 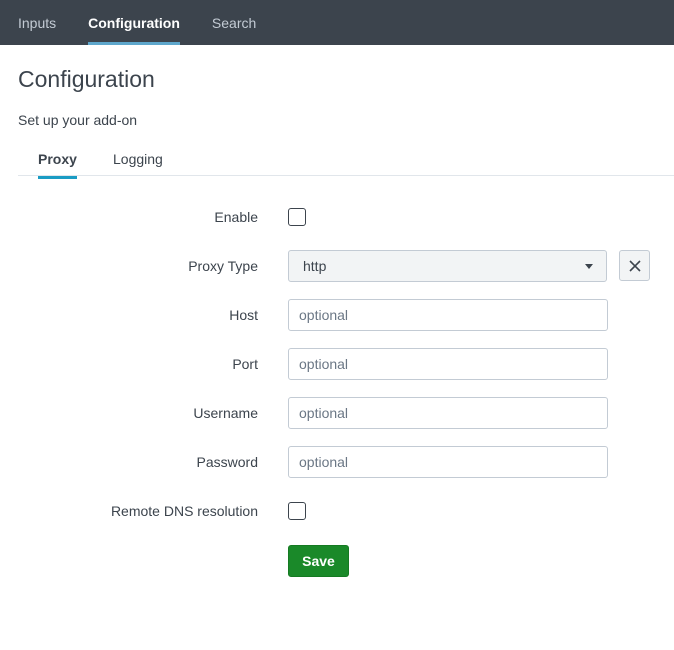 What do you see at coordinates (315, 266) in the screenshot?
I see `proxy-type-value: http` at bounding box center [315, 266].